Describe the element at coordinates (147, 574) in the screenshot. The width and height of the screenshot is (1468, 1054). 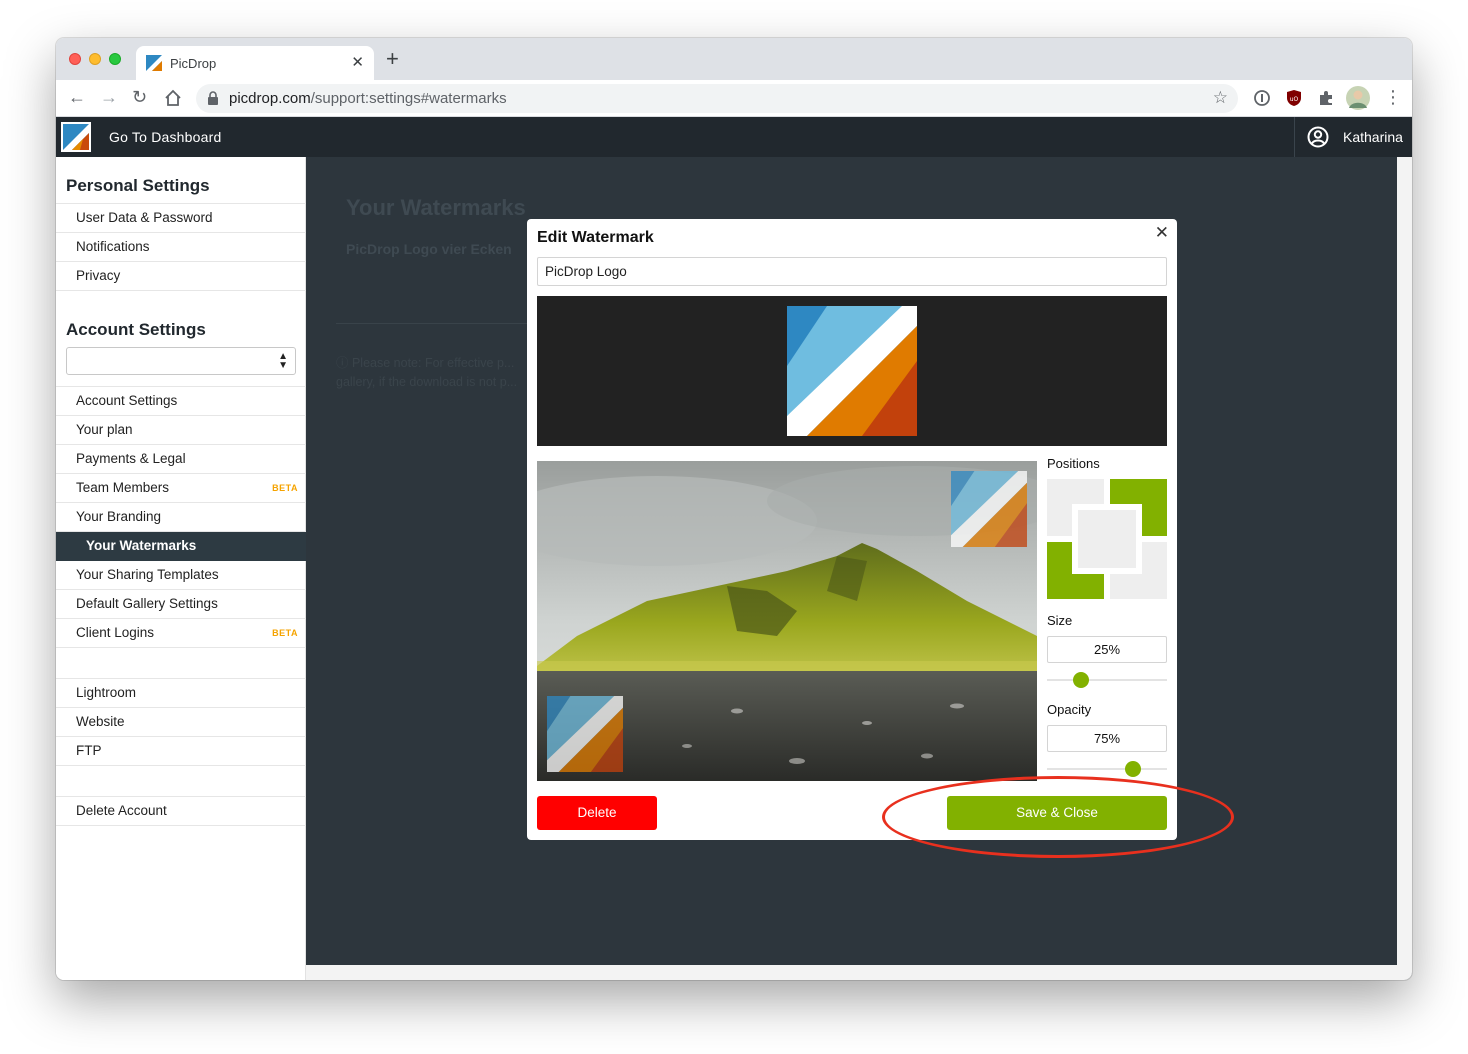
I see `sidebar-item-label: Your Sharing Templates` at that location.